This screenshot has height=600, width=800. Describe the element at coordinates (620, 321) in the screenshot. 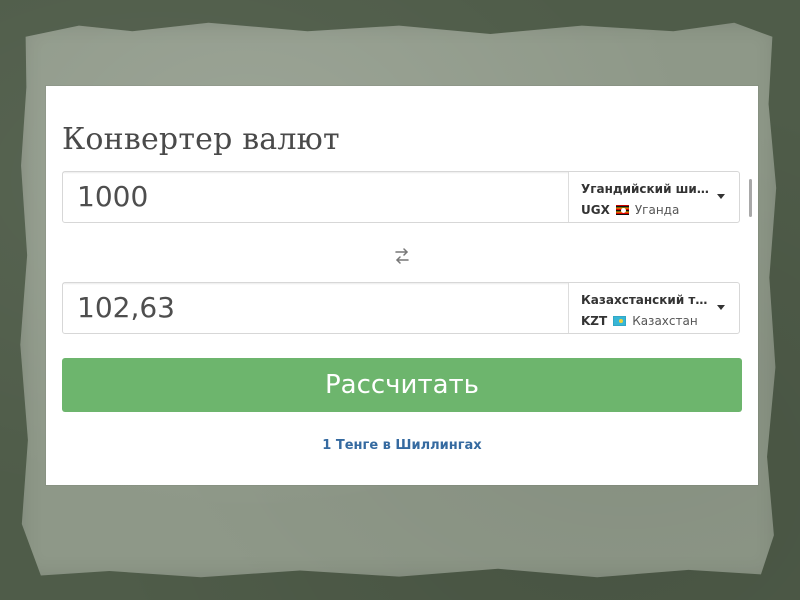

I see `kazakhstan-flag-icon` at that location.